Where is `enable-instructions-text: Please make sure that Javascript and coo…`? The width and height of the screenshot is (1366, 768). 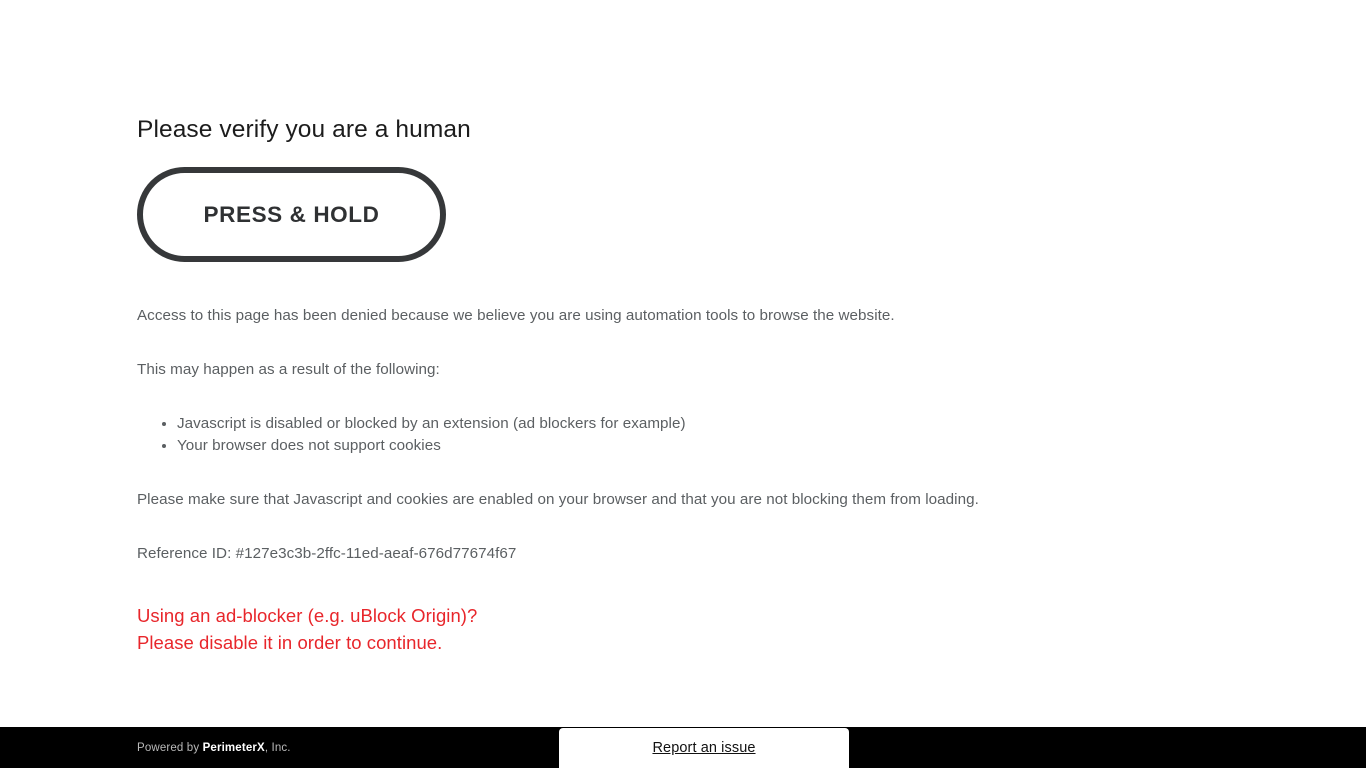
enable-instructions-text: Please make sure that Javascript and coo… is located at coordinates (558, 499).